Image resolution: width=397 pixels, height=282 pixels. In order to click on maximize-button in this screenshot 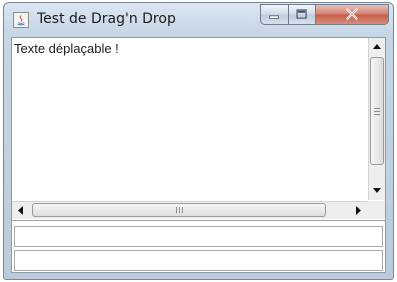, I will do `click(302, 14)`.